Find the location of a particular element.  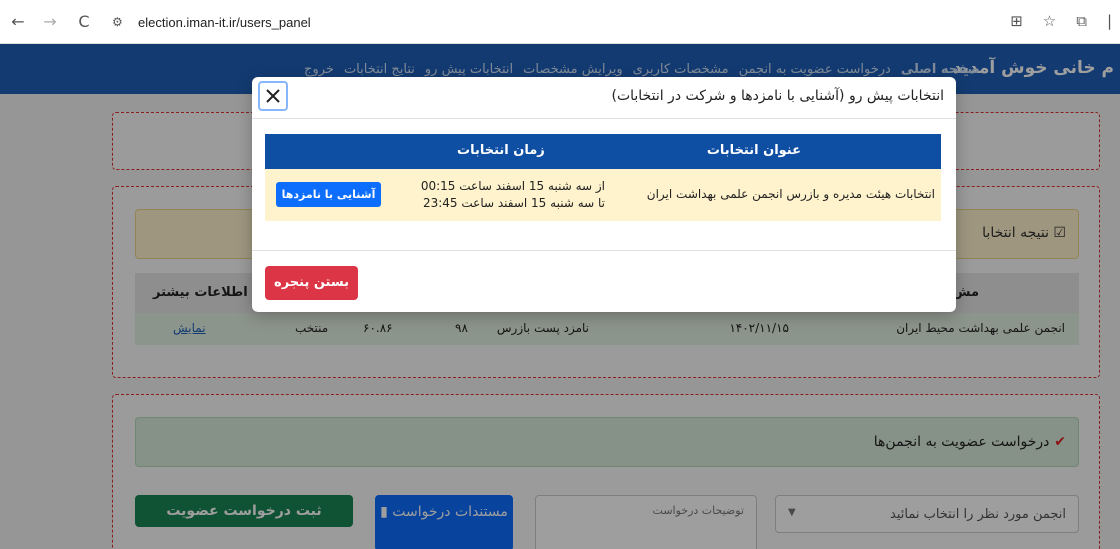

site-settings-icon: ⚙ is located at coordinates (117, 22).